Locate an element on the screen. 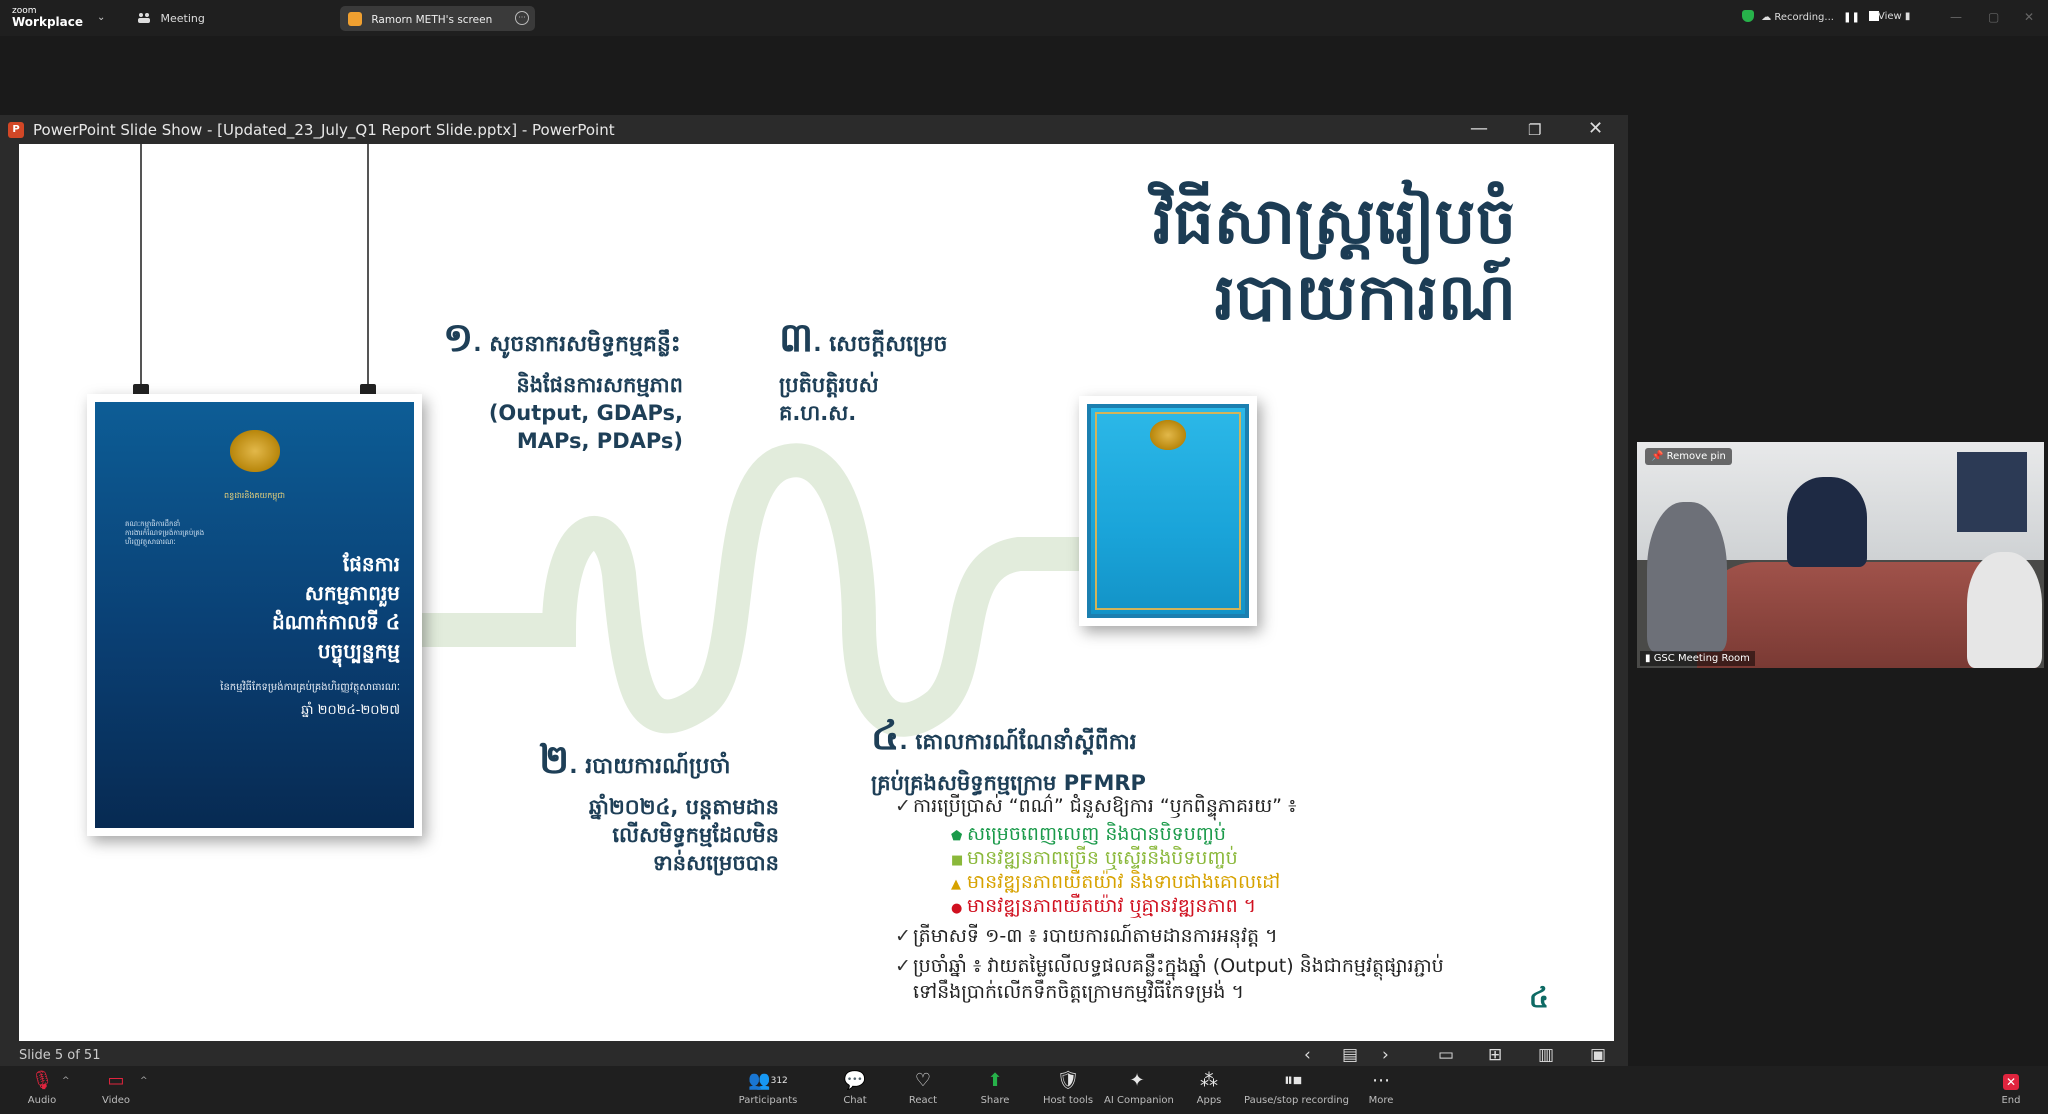  maximize-icon: ▢ is located at coordinates (1993, 17).